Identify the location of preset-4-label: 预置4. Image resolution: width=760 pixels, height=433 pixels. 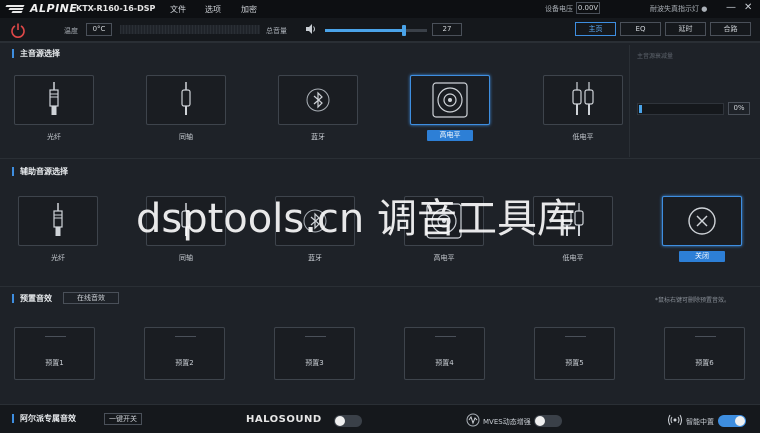
(444, 363).